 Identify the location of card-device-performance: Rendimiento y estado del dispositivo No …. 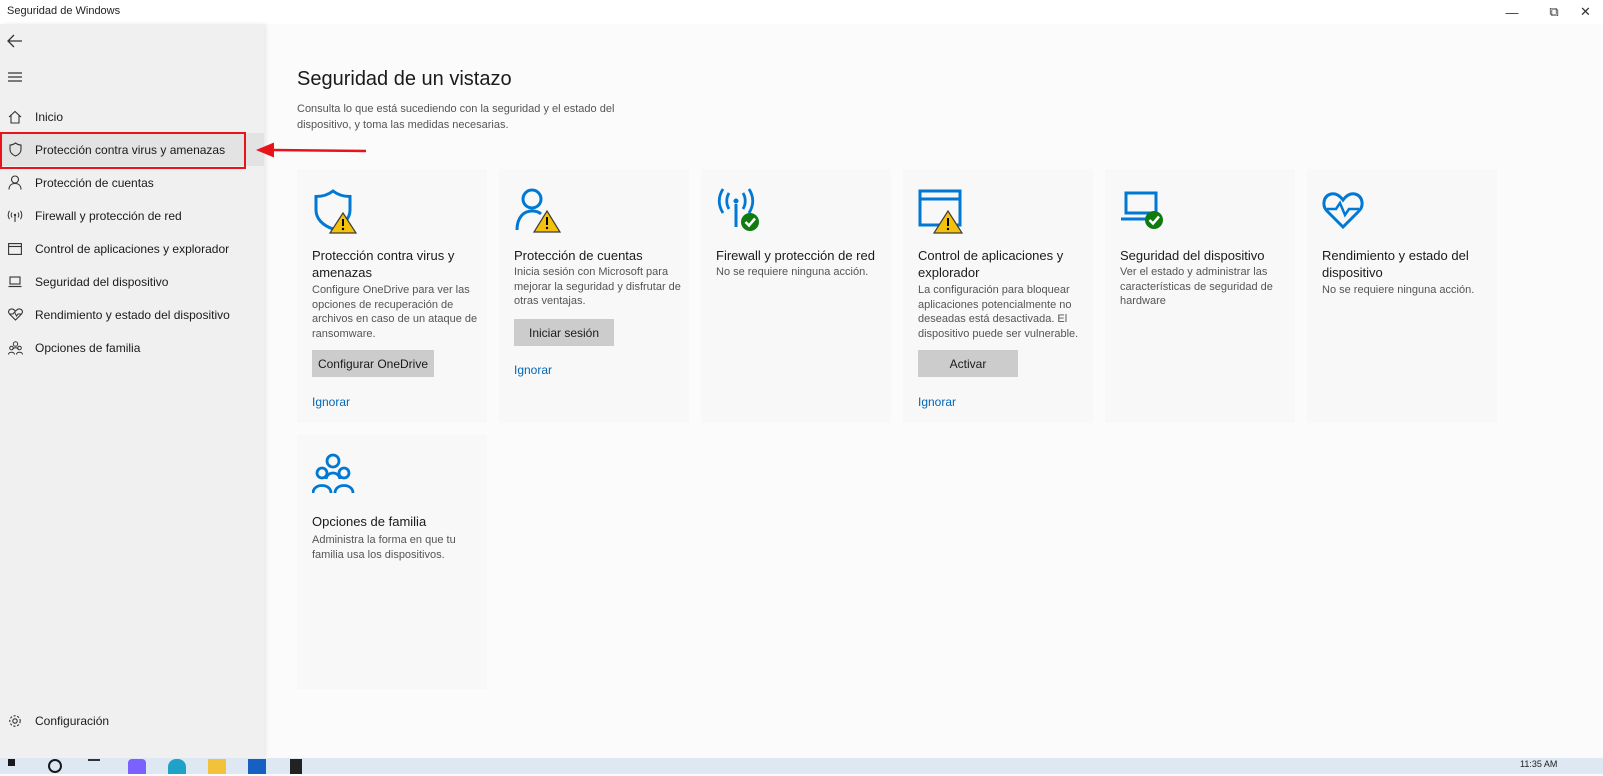
(1402, 296).